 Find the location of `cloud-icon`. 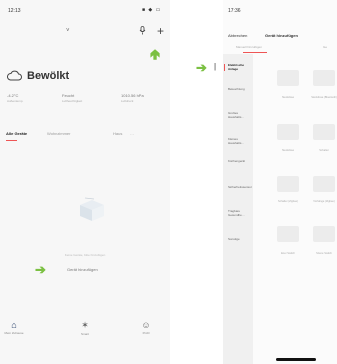

cloud-icon is located at coordinates (14, 75).